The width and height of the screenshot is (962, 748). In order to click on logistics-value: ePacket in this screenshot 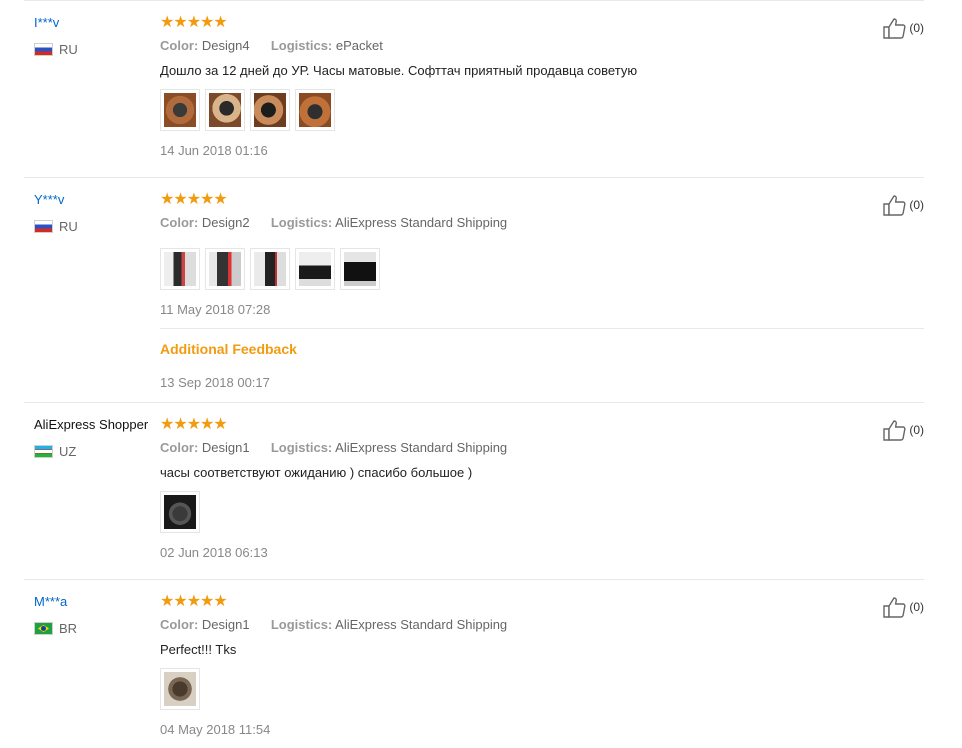, I will do `click(359, 45)`.